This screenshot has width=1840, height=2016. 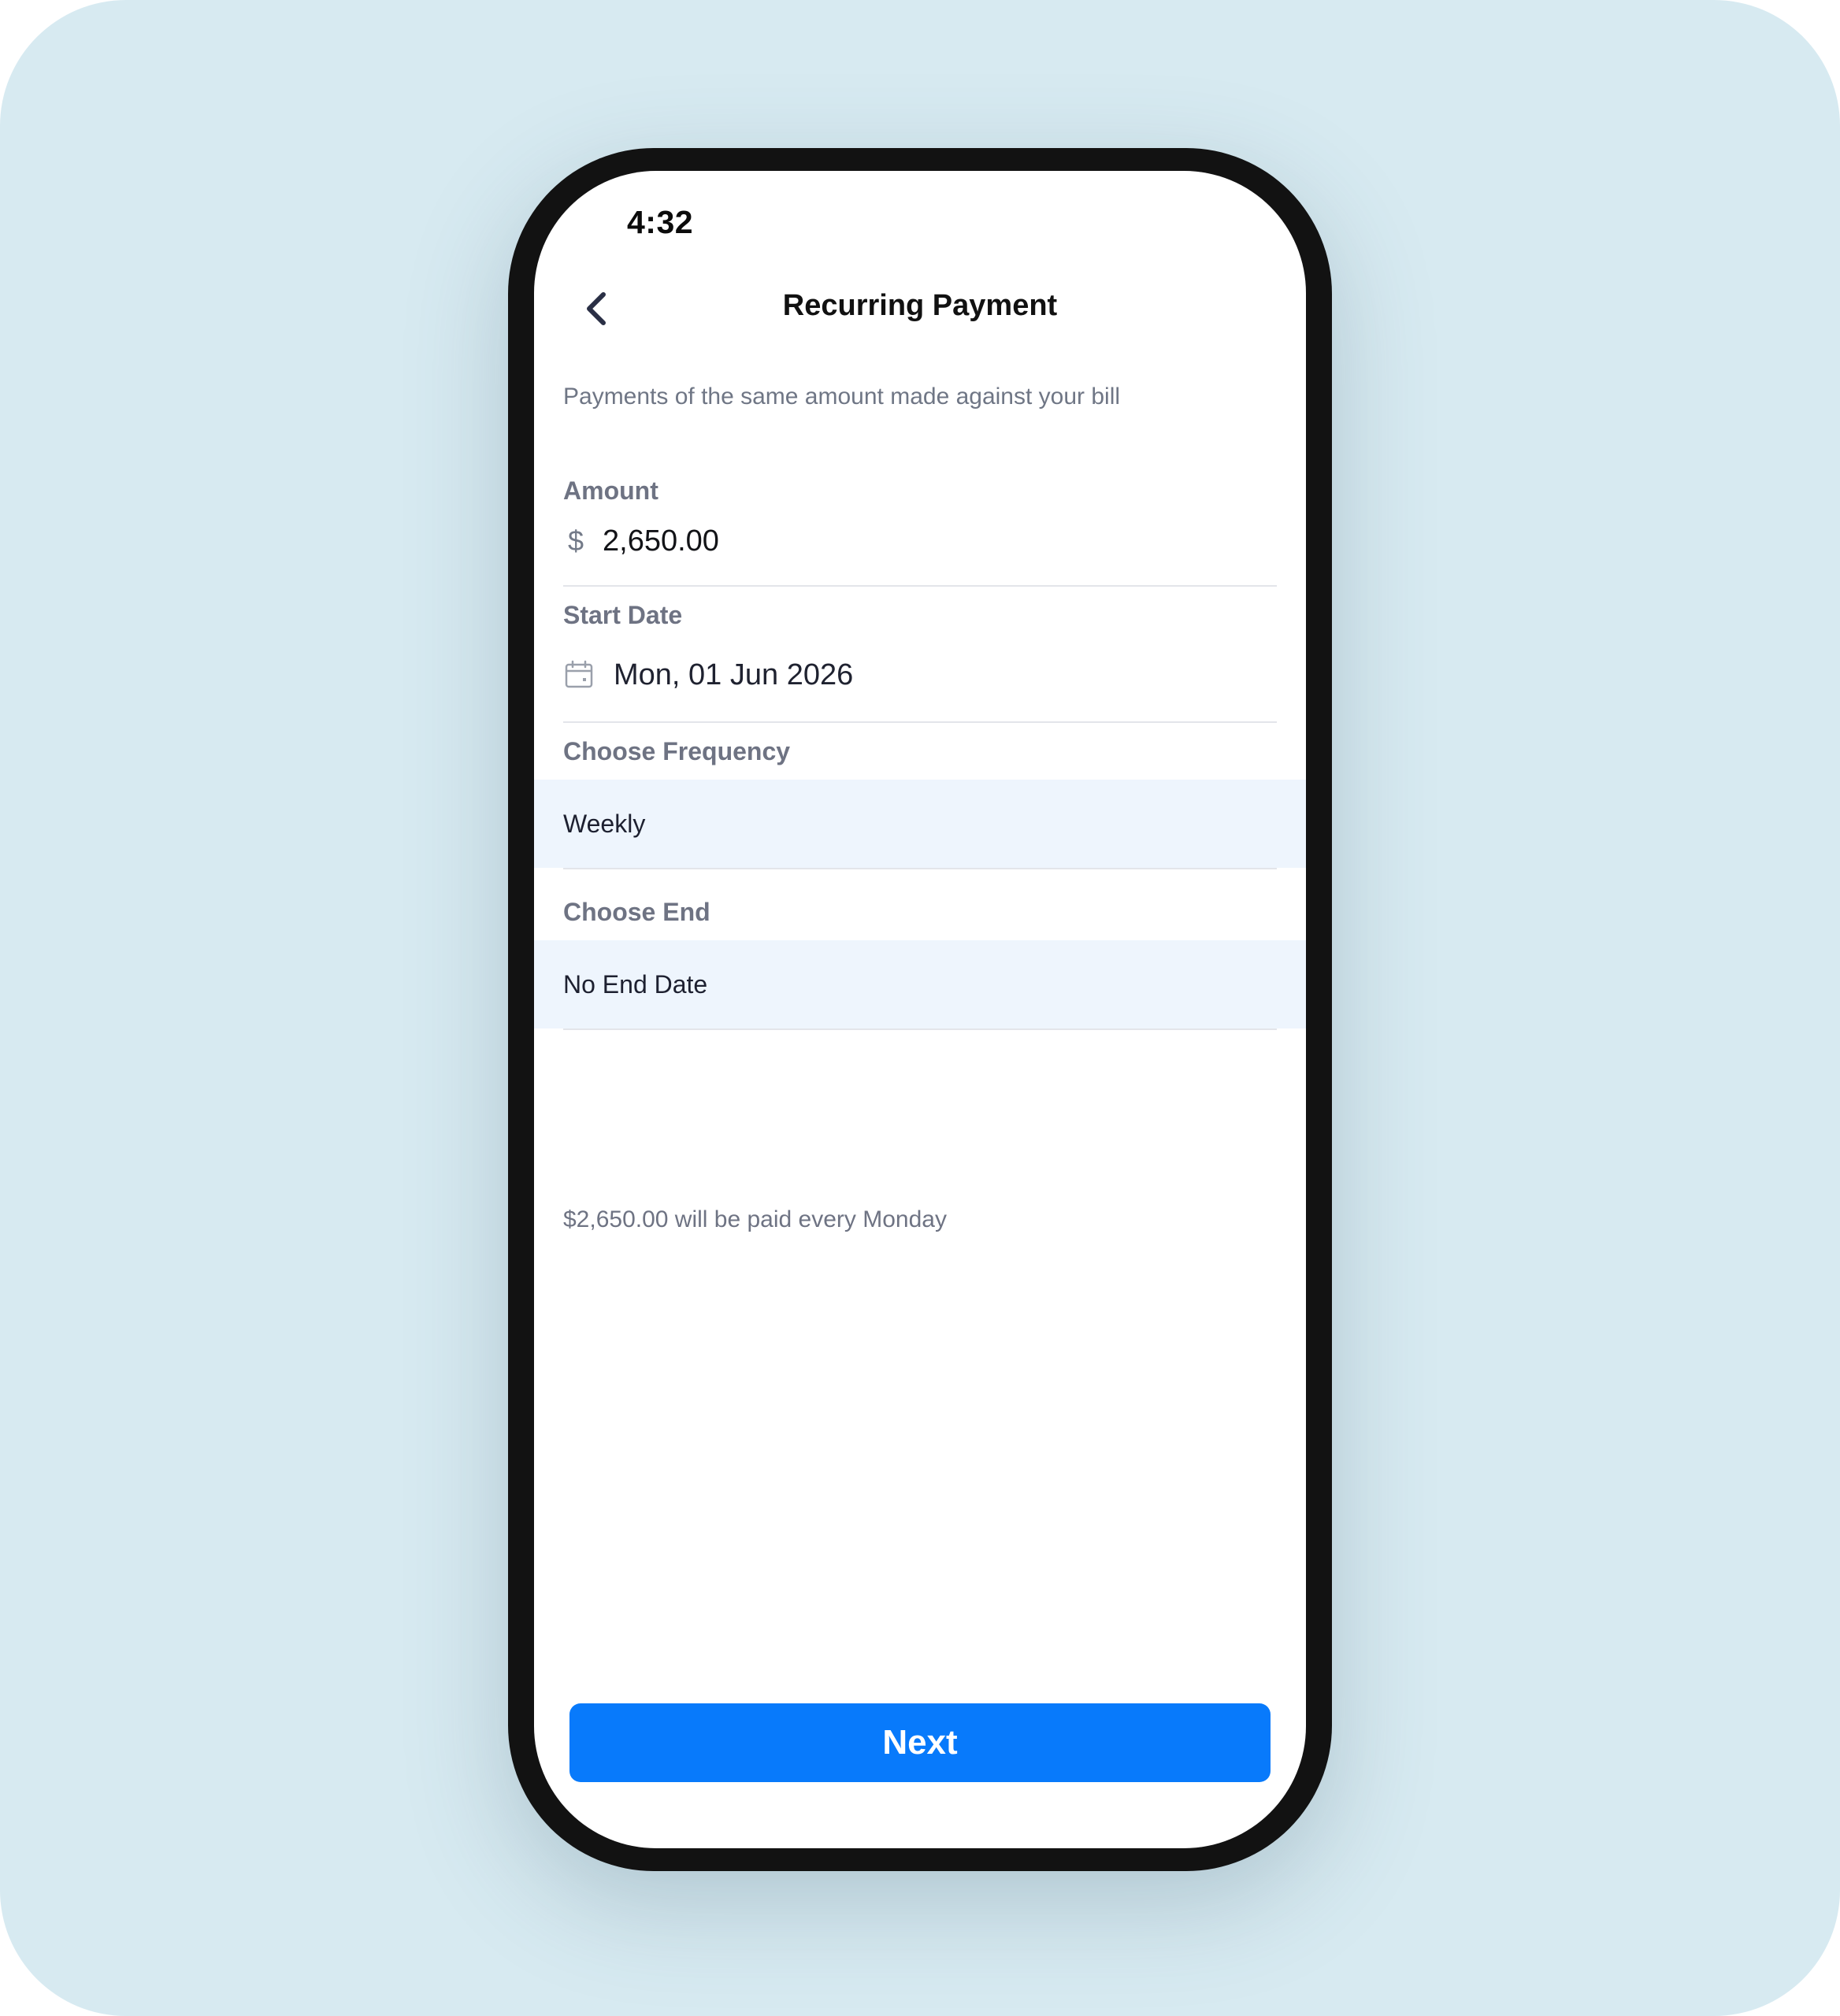 I want to click on page-title: Recurring Payment, so click(x=920, y=305).